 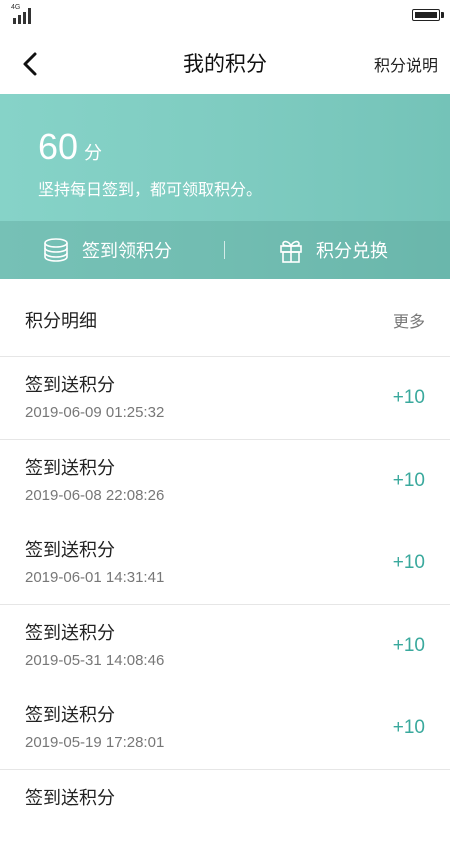 What do you see at coordinates (93, 153) in the screenshot?
I see `points-unit: 分` at bounding box center [93, 153].